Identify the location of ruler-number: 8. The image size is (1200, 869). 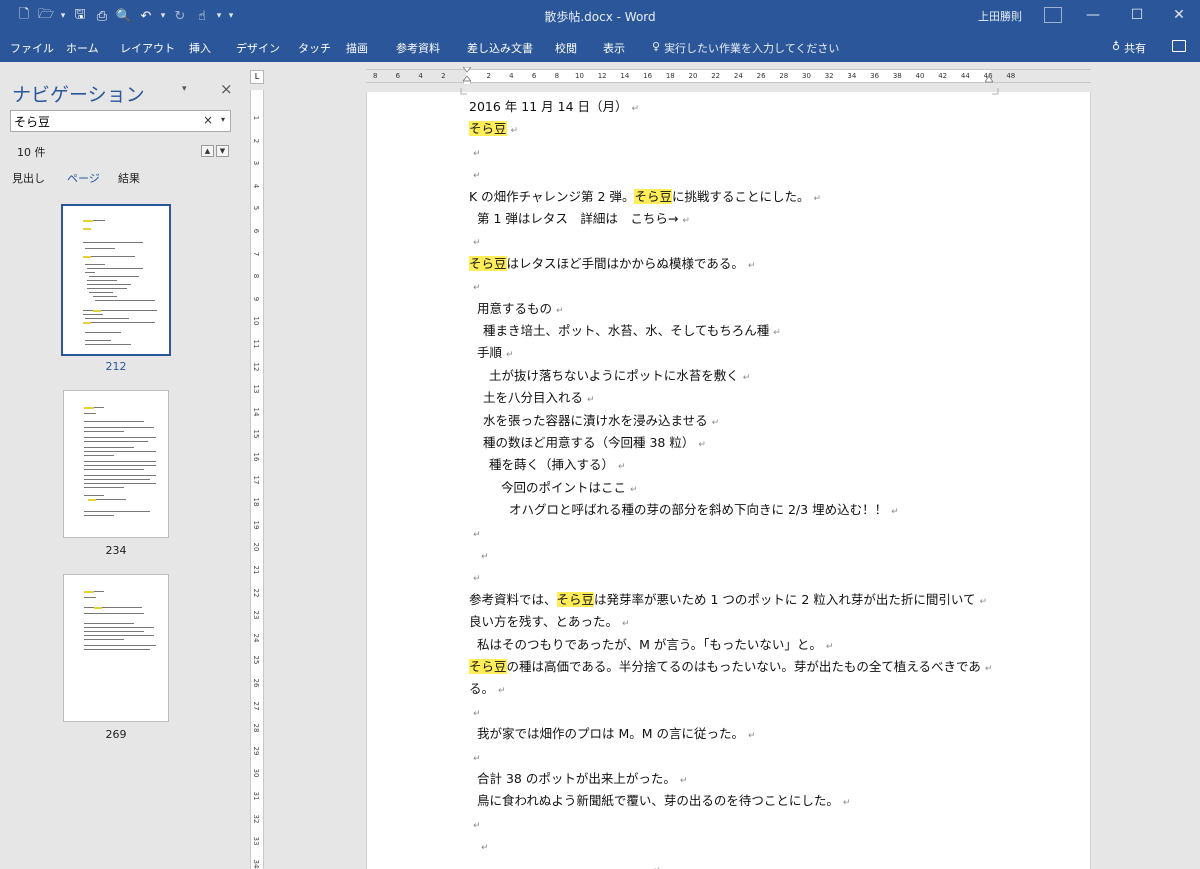
(256, 276).